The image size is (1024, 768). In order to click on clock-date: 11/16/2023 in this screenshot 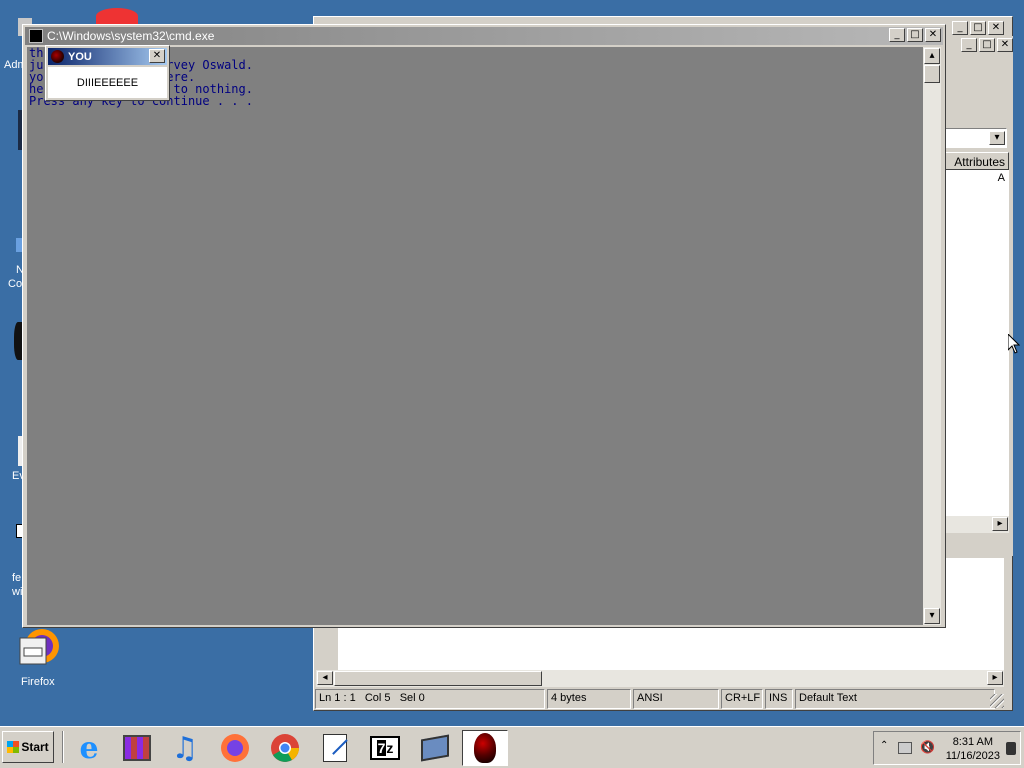, I will do `click(972, 756)`.